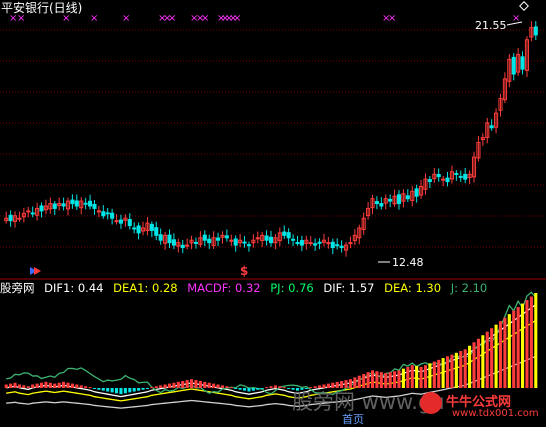  What do you see at coordinates (224, 288) in the screenshot?
I see `macdf-value: MACDF: 0.32` at bounding box center [224, 288].